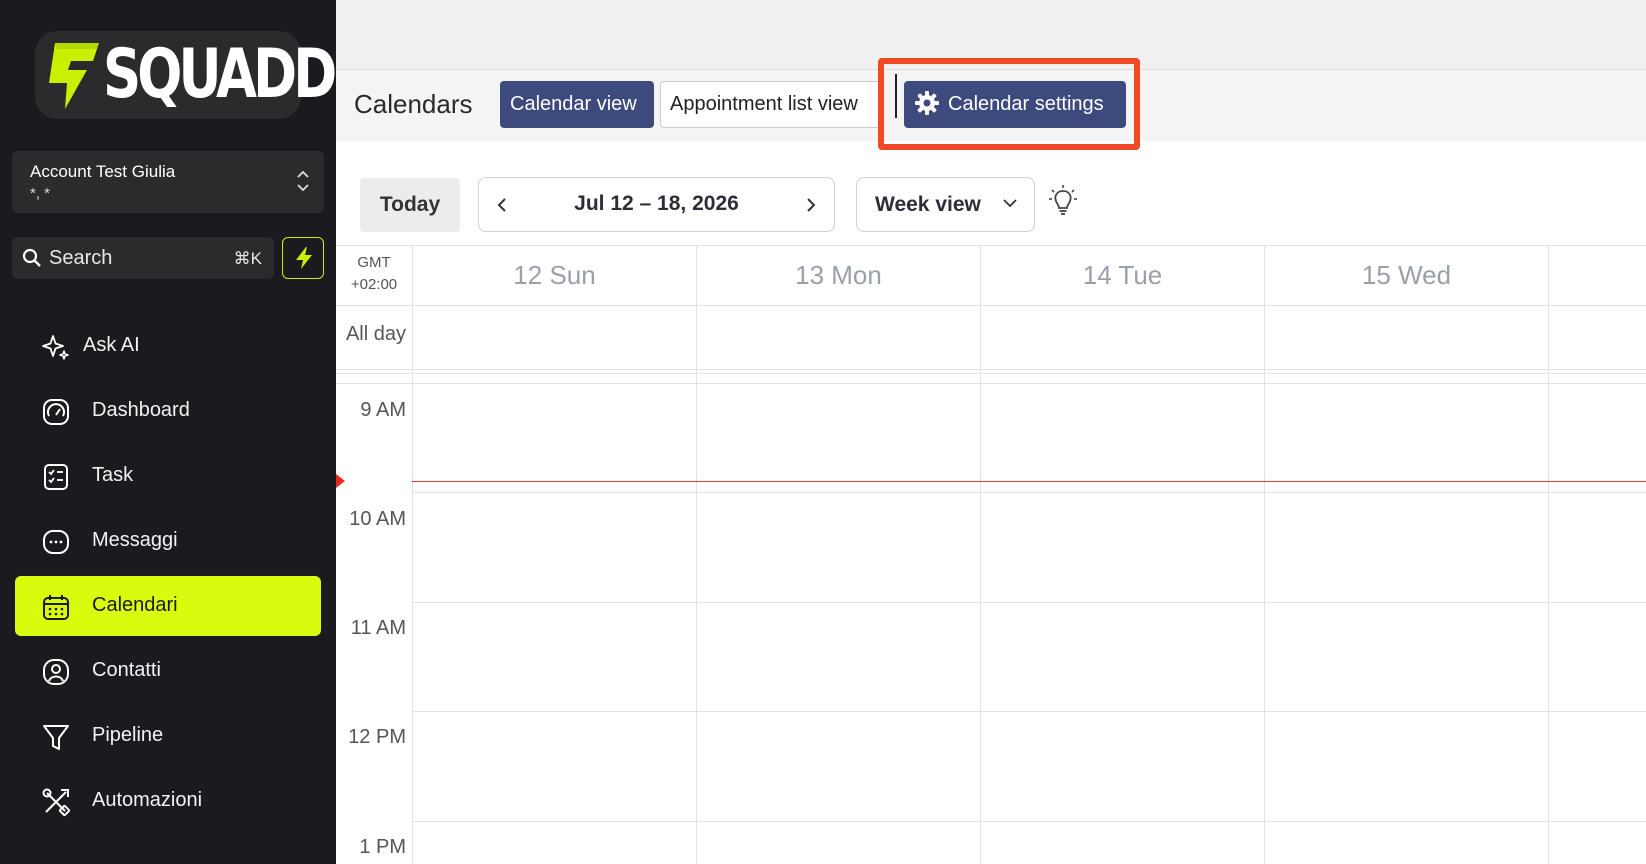 The image size is (1646, 864). I want to click on sidebar-item-calendari: Calendari, so click(168, 606).